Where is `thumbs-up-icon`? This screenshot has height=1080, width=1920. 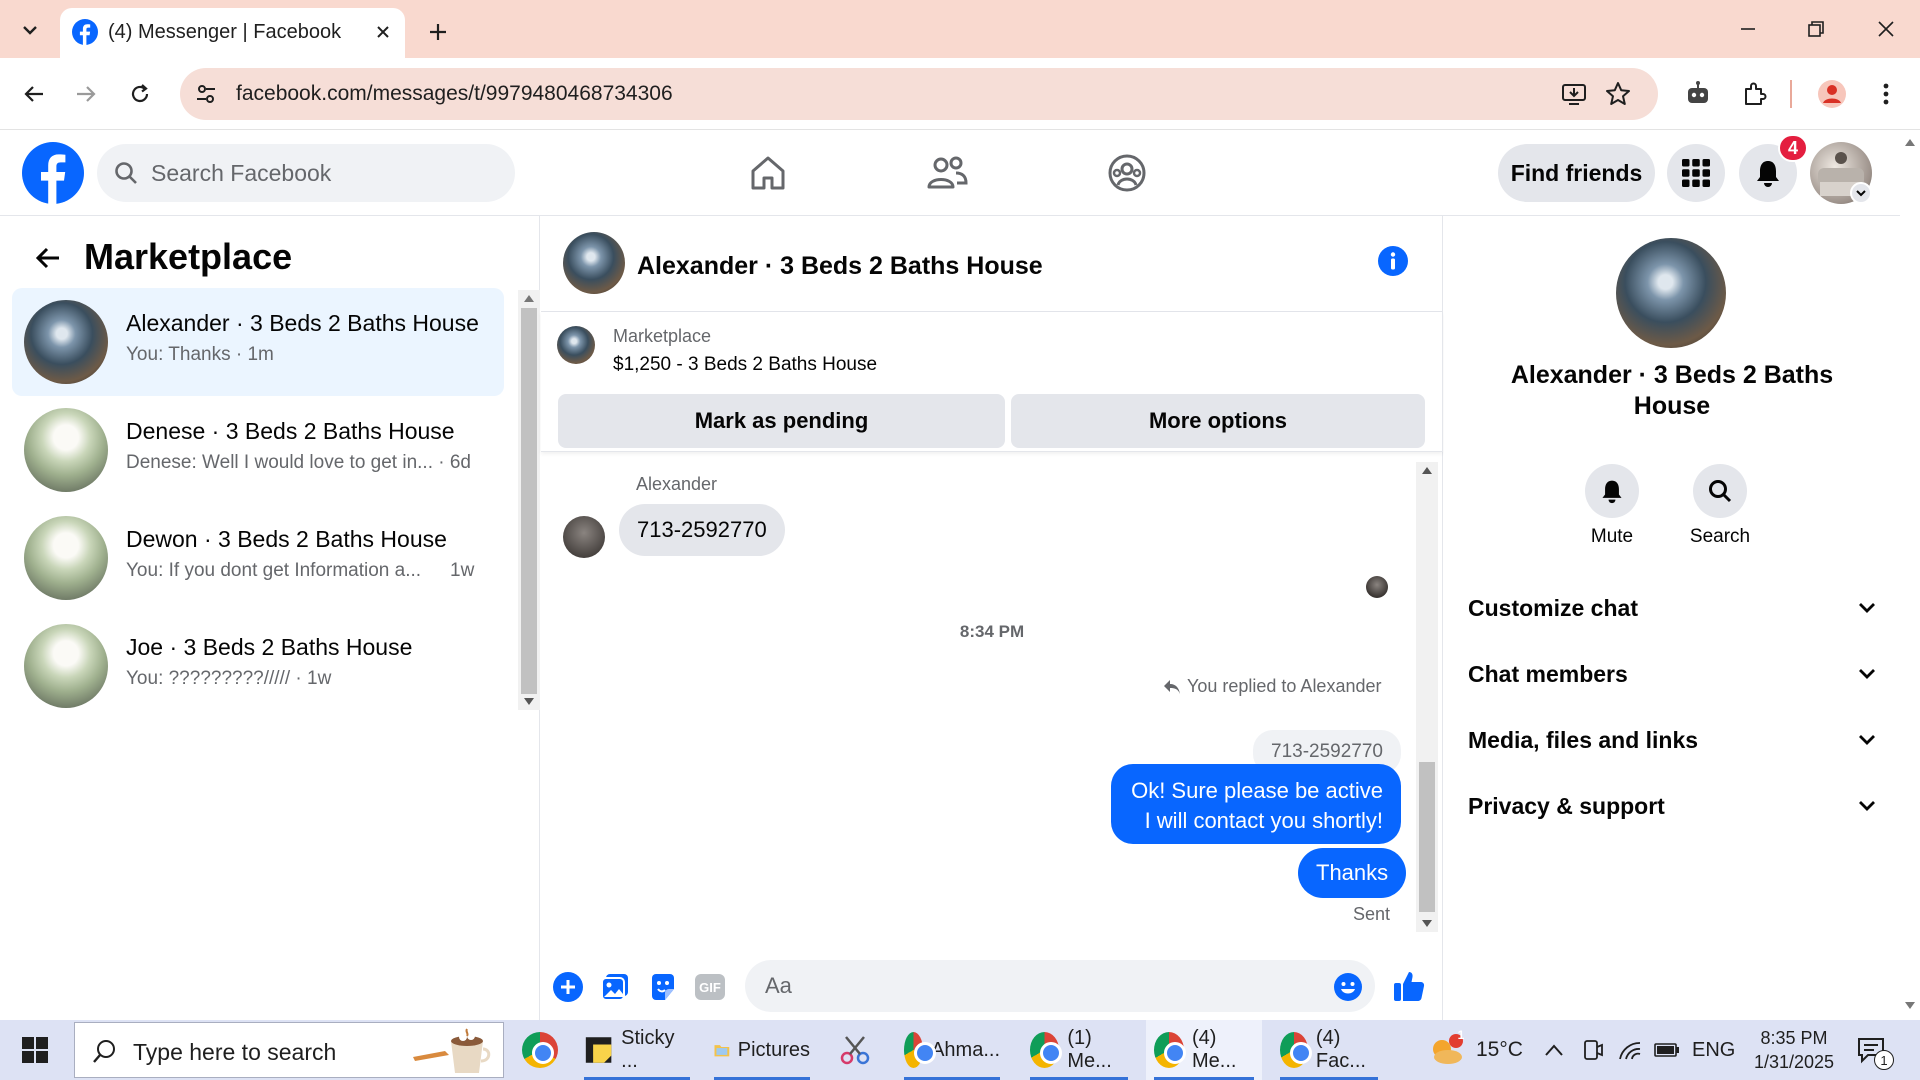 thumbs-up-icon is located at coordinates (1409, 986).